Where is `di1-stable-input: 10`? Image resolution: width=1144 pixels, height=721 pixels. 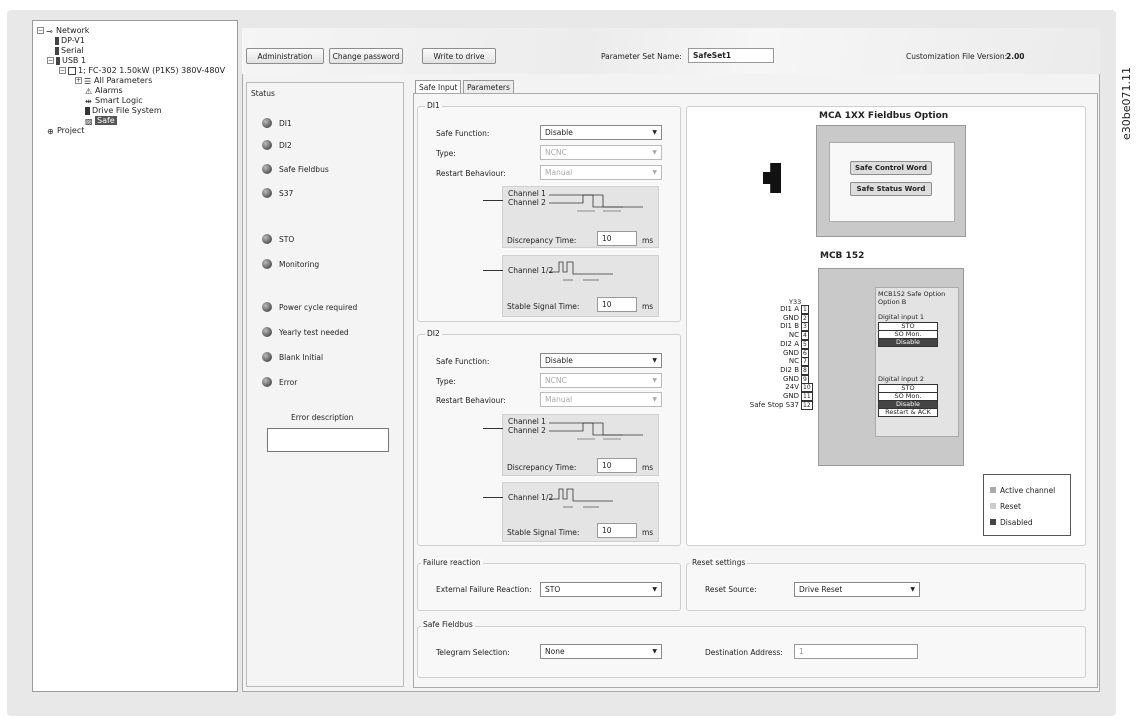
di1-stable-input: 10 is located at coordinates (617, 304).